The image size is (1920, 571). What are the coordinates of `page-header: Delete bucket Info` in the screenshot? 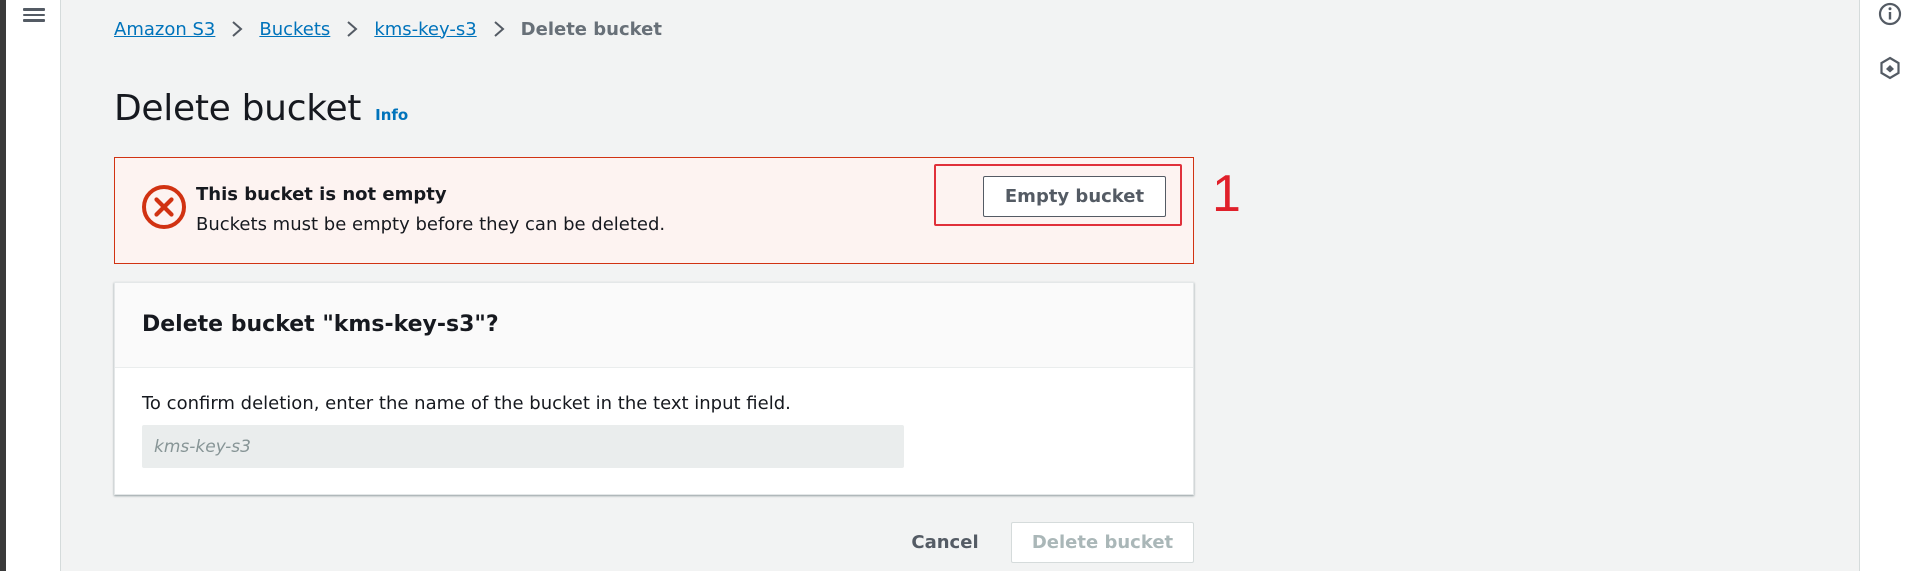 It's located at (261, 108).